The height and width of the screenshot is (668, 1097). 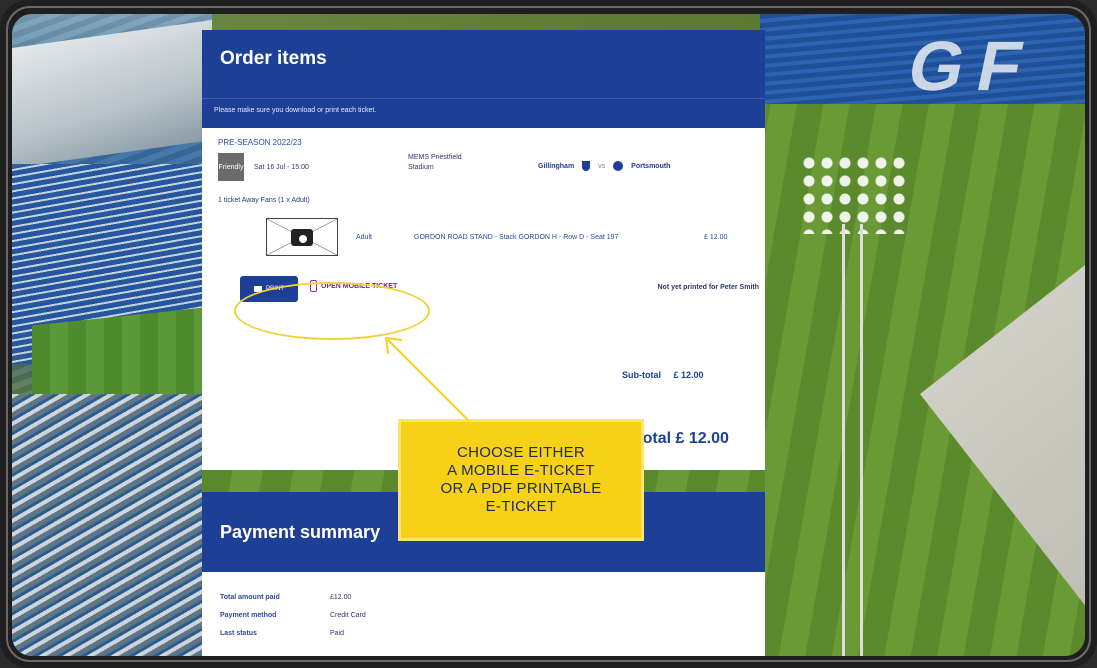 I want to click on vs-label: vs, so click(x=602, y=166).